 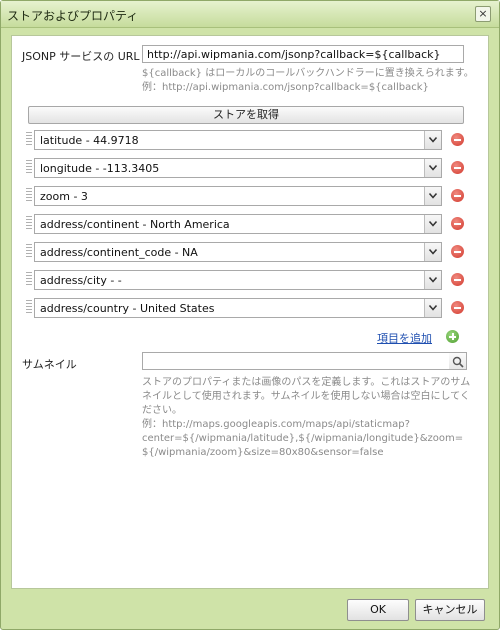 I want to click on search-icon, so click(x=458, y=362).